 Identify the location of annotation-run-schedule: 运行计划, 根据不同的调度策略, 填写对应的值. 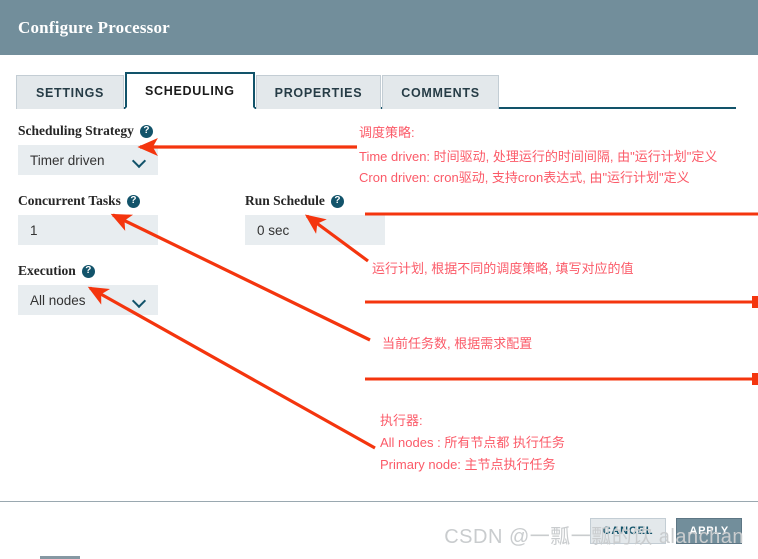
(503, 268).